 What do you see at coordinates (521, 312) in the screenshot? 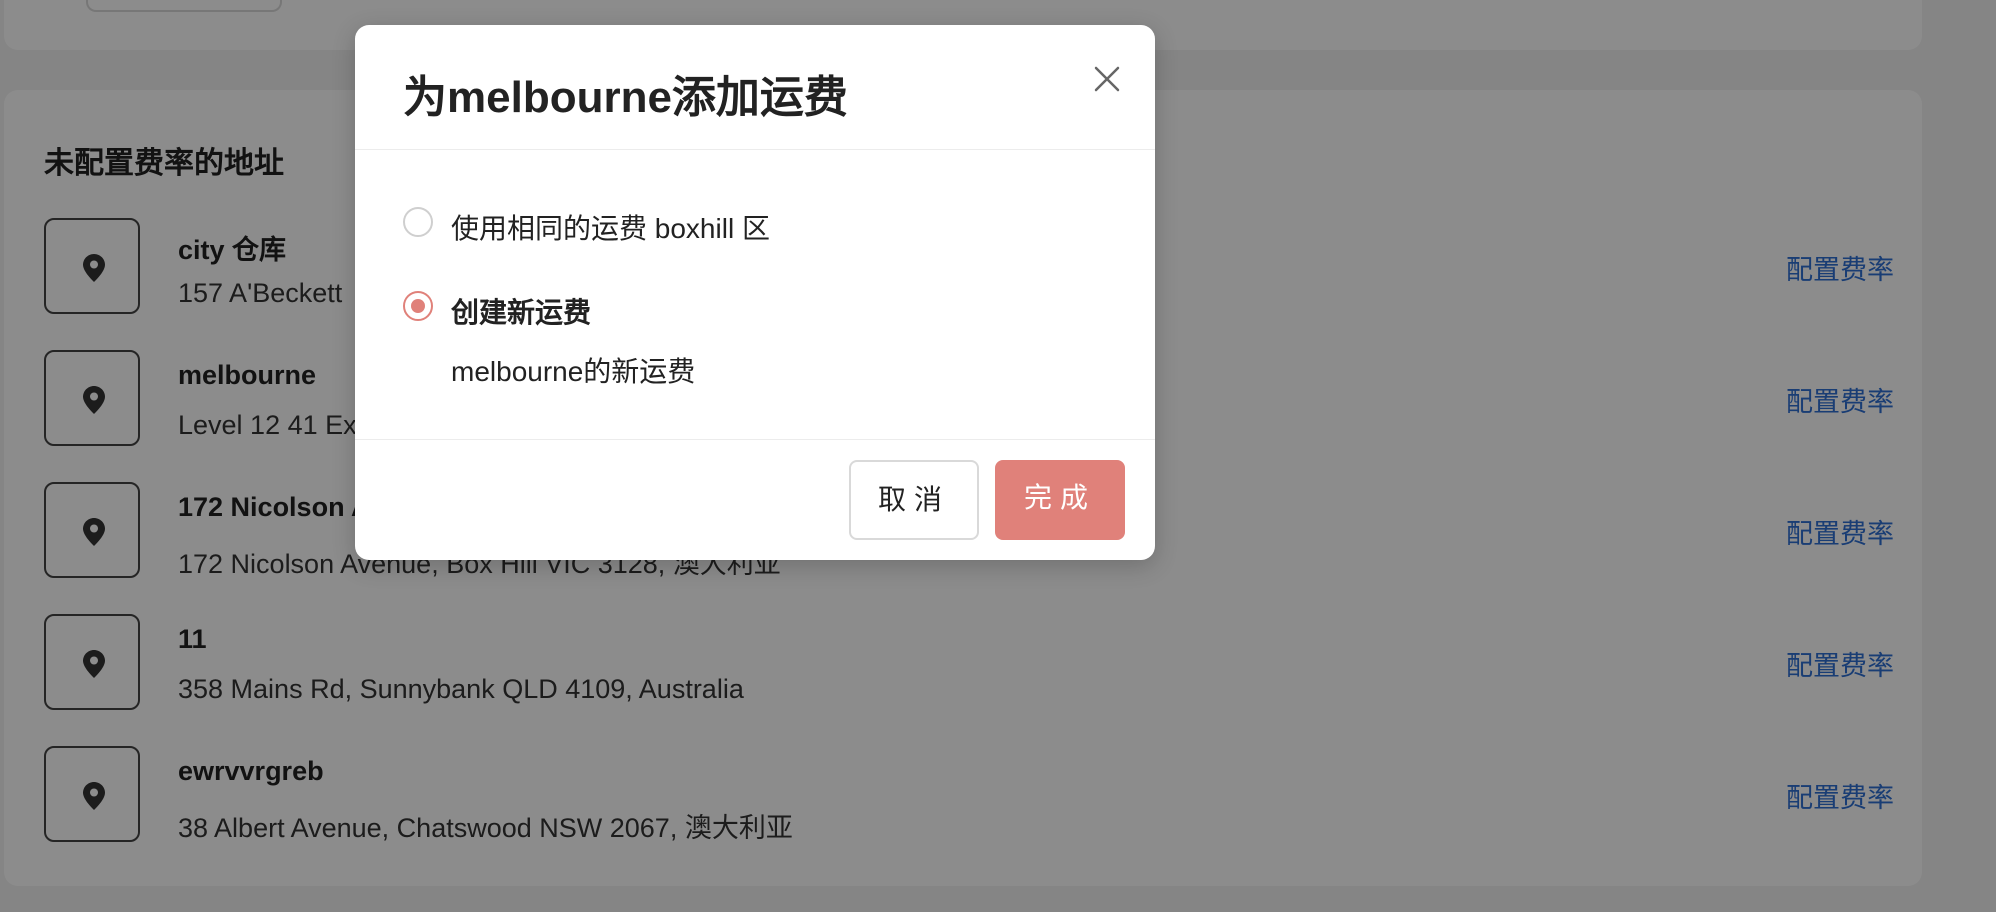
I see `new-rate-label: 创建新运费` at bounding box center [521, 312].